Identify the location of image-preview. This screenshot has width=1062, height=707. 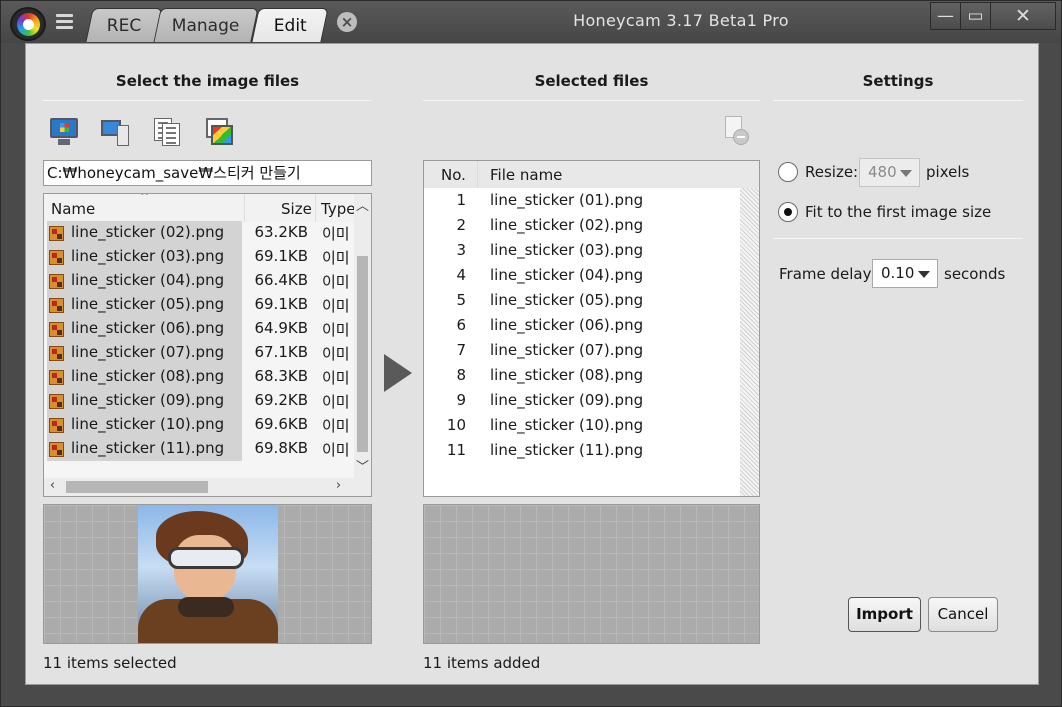
(207, 574).